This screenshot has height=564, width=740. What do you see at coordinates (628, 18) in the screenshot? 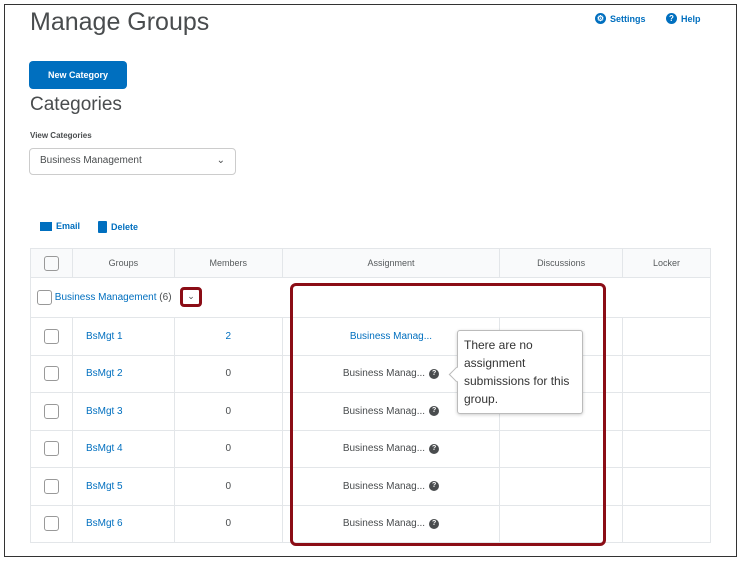
I see `settings-label: Settings` at bounding box center [628, 18].